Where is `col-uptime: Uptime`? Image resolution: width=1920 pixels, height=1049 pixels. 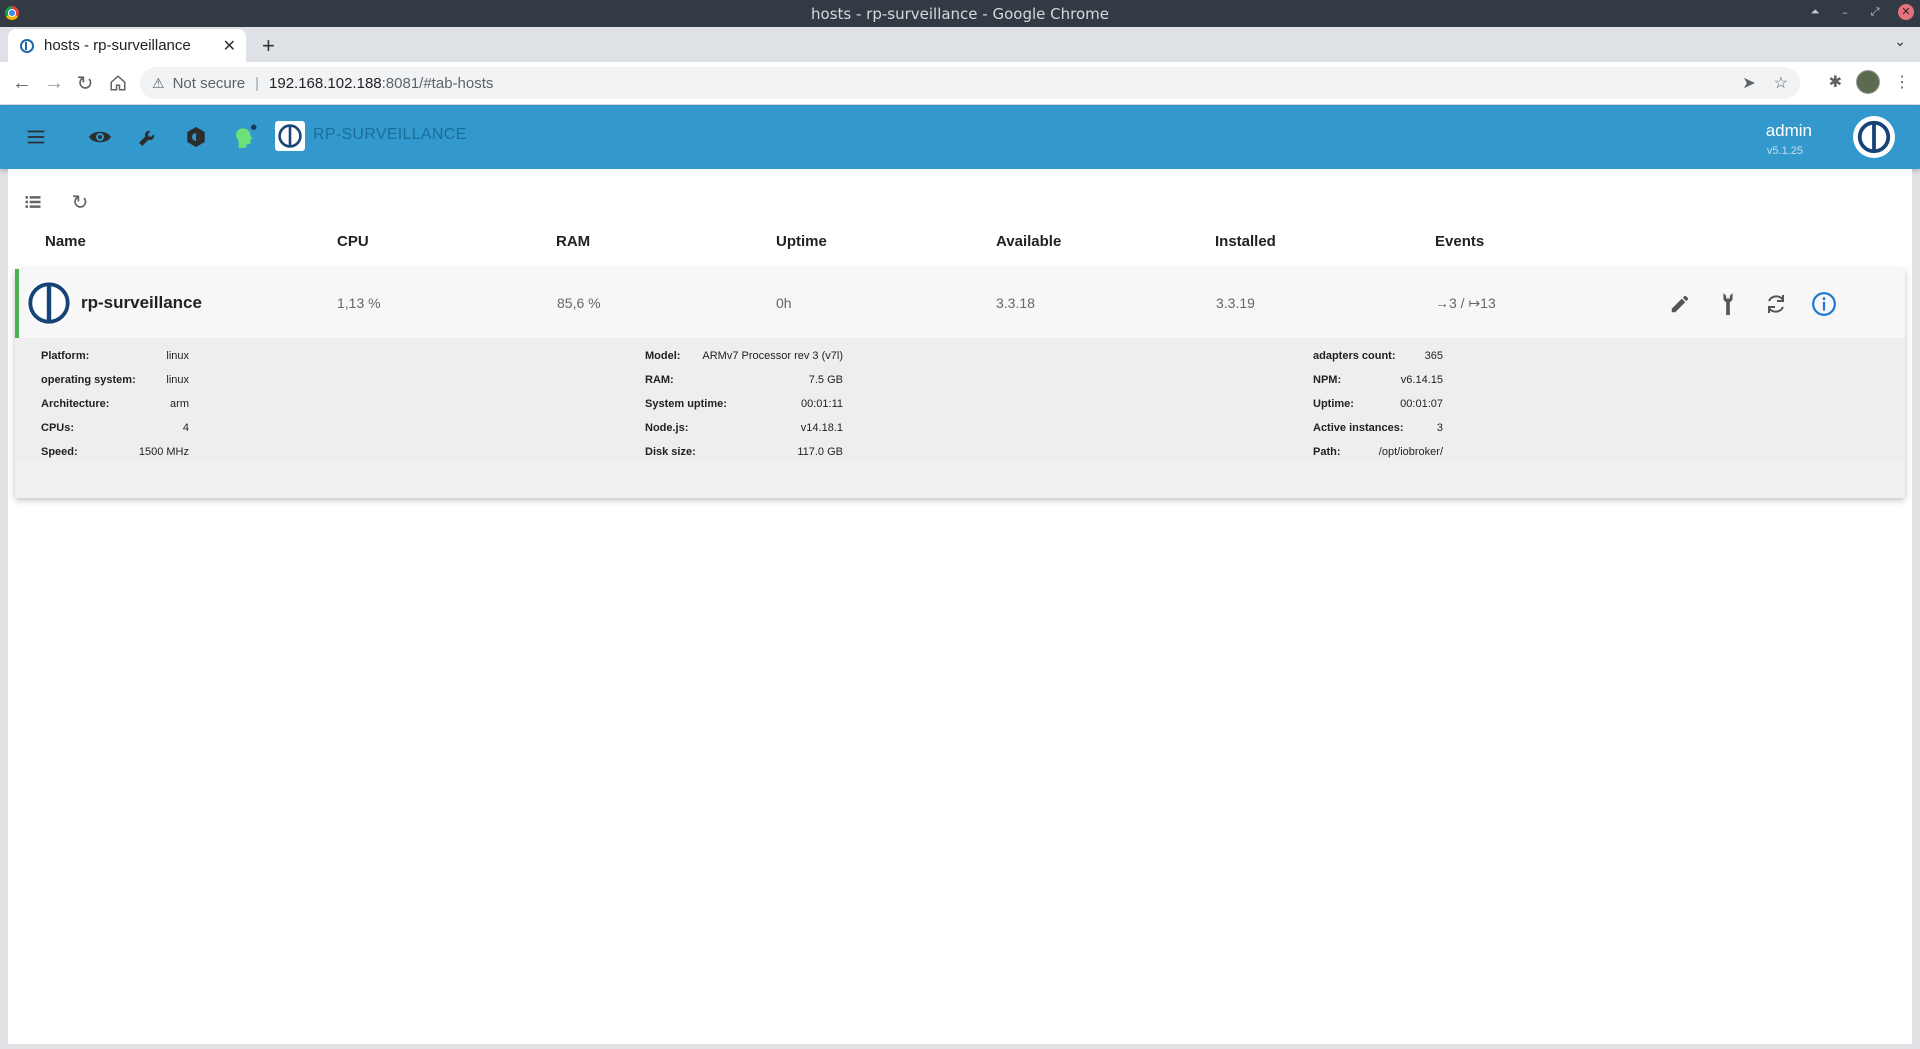
col-uptime: Uptime is located at coordinates (801, 241).